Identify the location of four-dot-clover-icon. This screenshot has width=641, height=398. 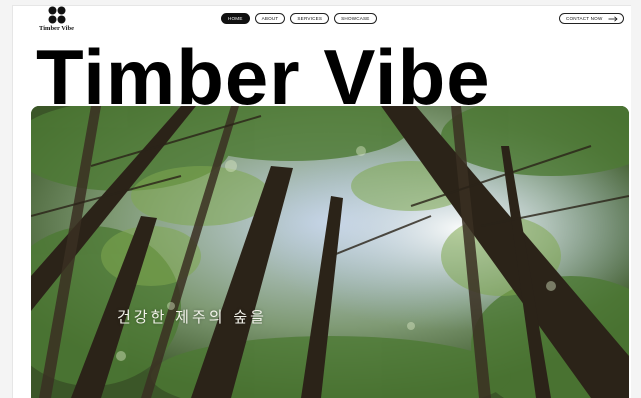
(57, 15).